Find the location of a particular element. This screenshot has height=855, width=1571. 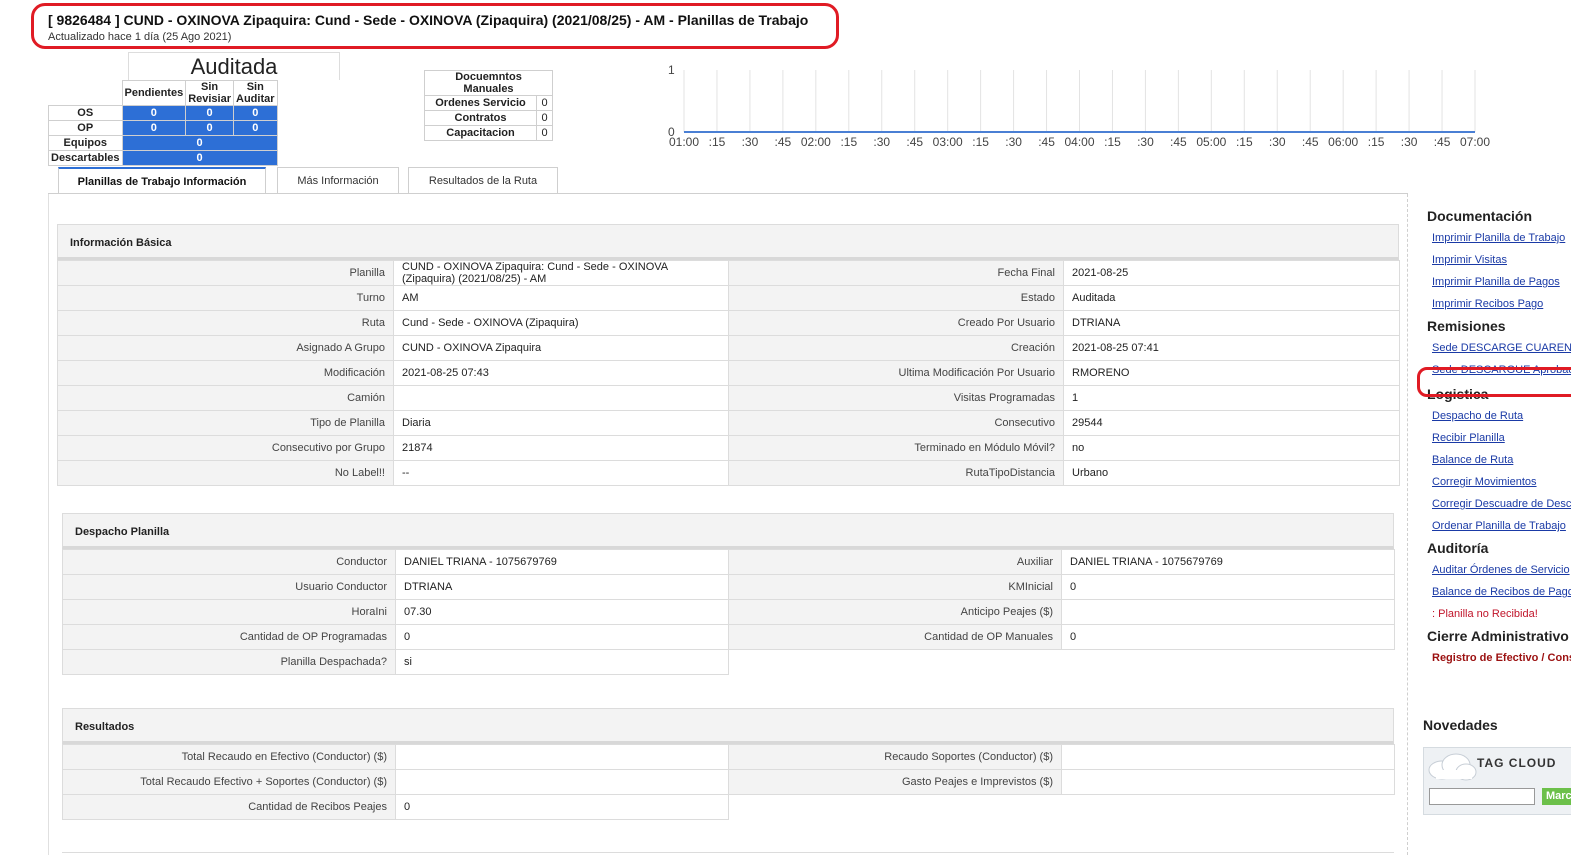

field-value: DTRIANA is located at coordinates (1231, 323).